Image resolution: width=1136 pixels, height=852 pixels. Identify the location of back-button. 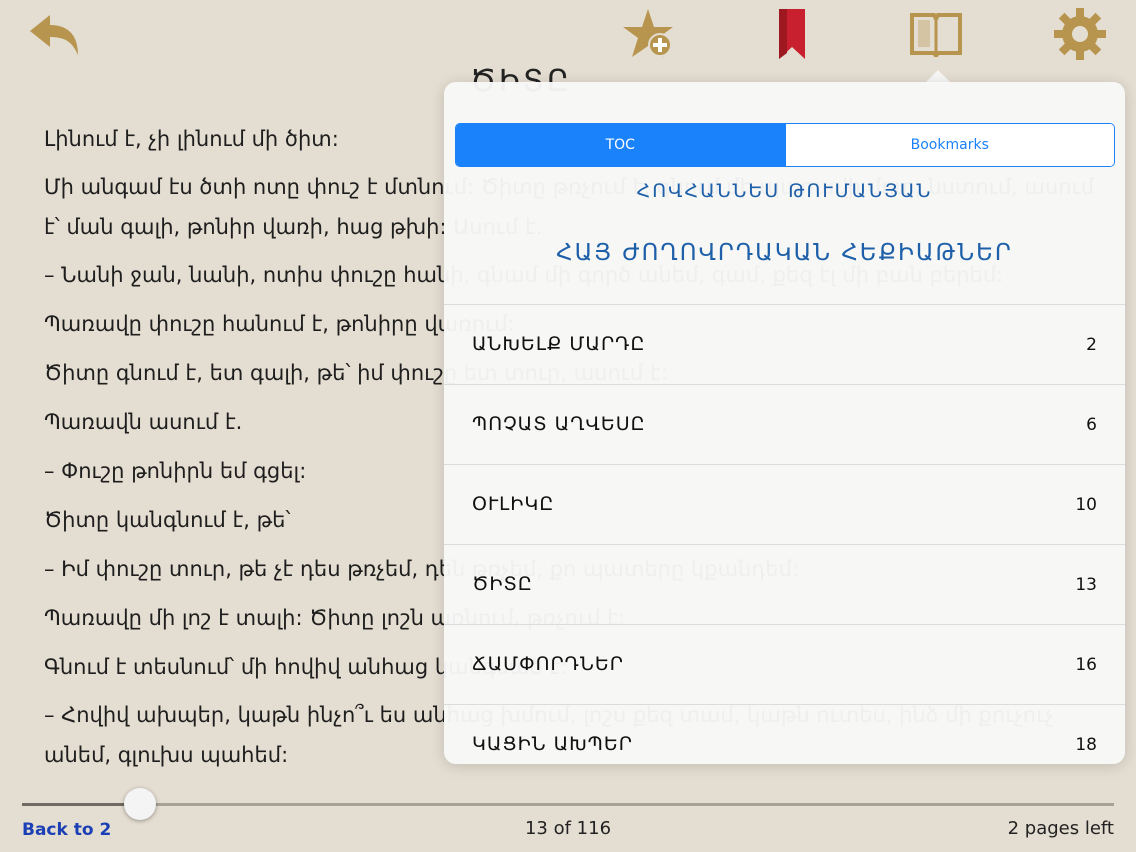
(54, 34).